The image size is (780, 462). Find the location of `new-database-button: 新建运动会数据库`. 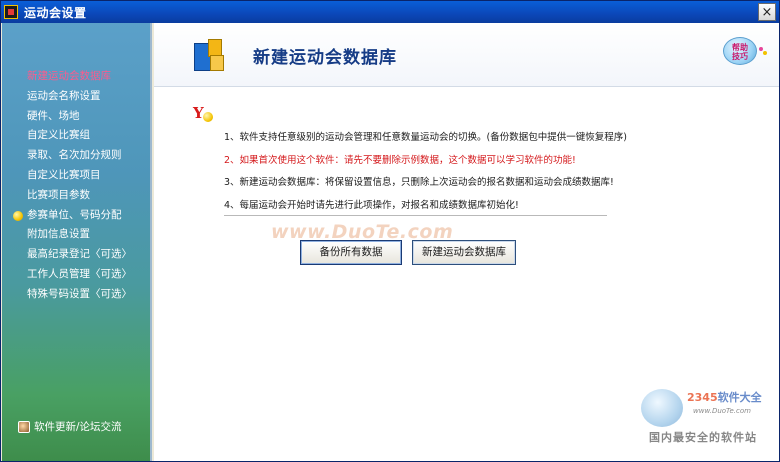

new-database-button: 新建运动会数据库 is located at coordinates (464, 252).